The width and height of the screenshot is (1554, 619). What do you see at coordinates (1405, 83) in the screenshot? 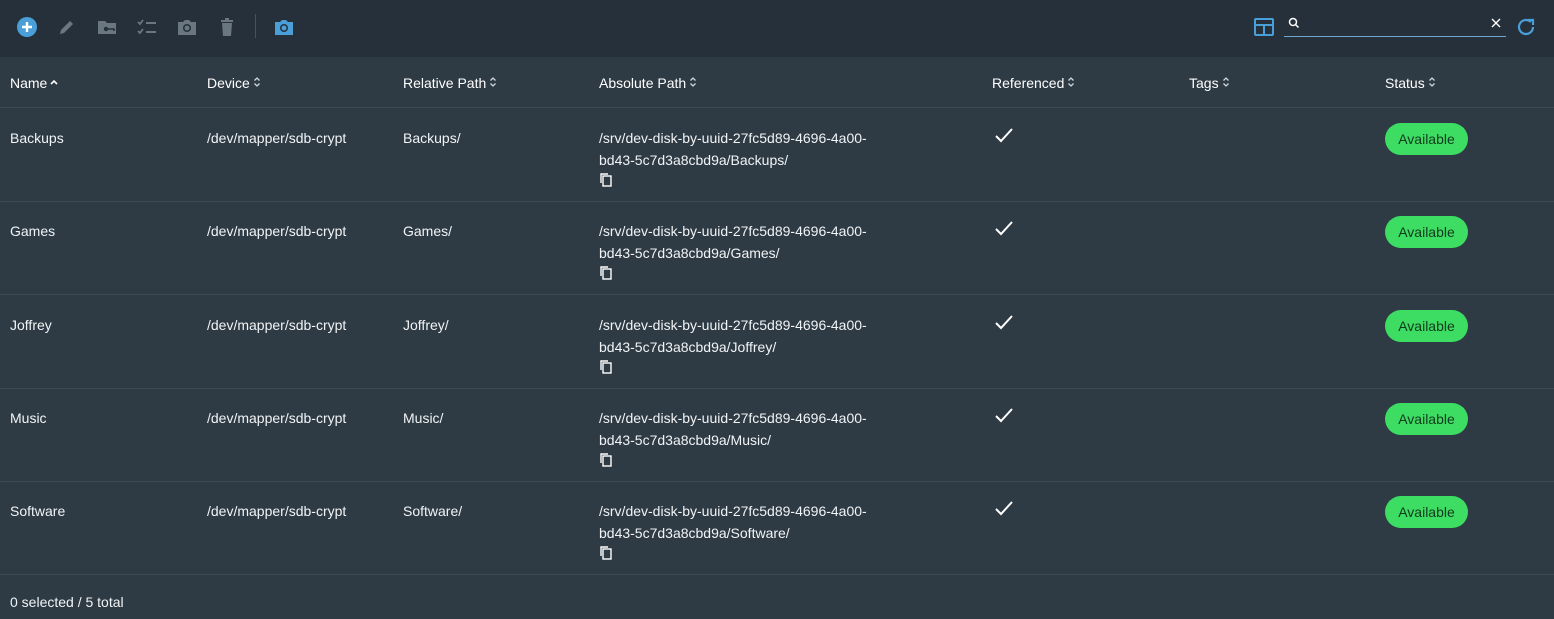
I see `col-header-label: Status` at bounding box center [1405, 83].